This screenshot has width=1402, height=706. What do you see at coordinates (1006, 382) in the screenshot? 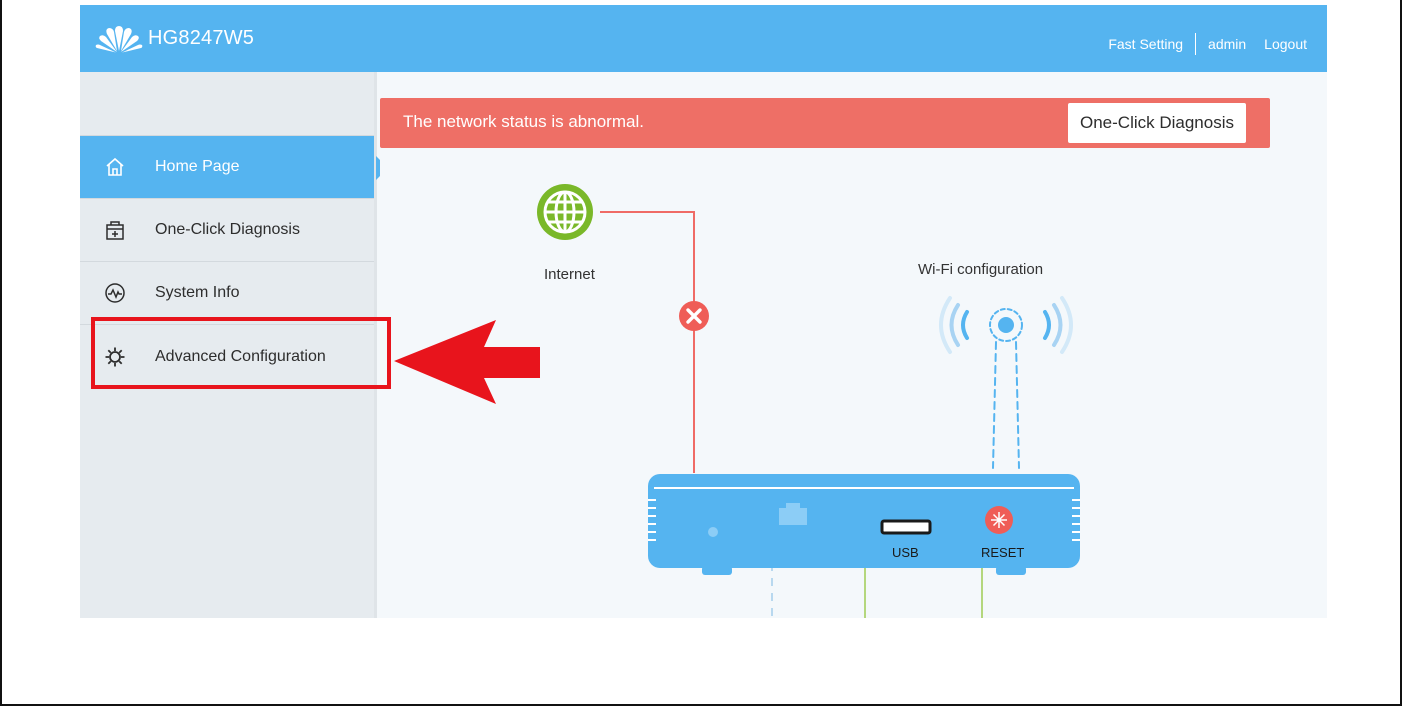
I see `wifi-signal-icon` at bounding box center [1006, 382].